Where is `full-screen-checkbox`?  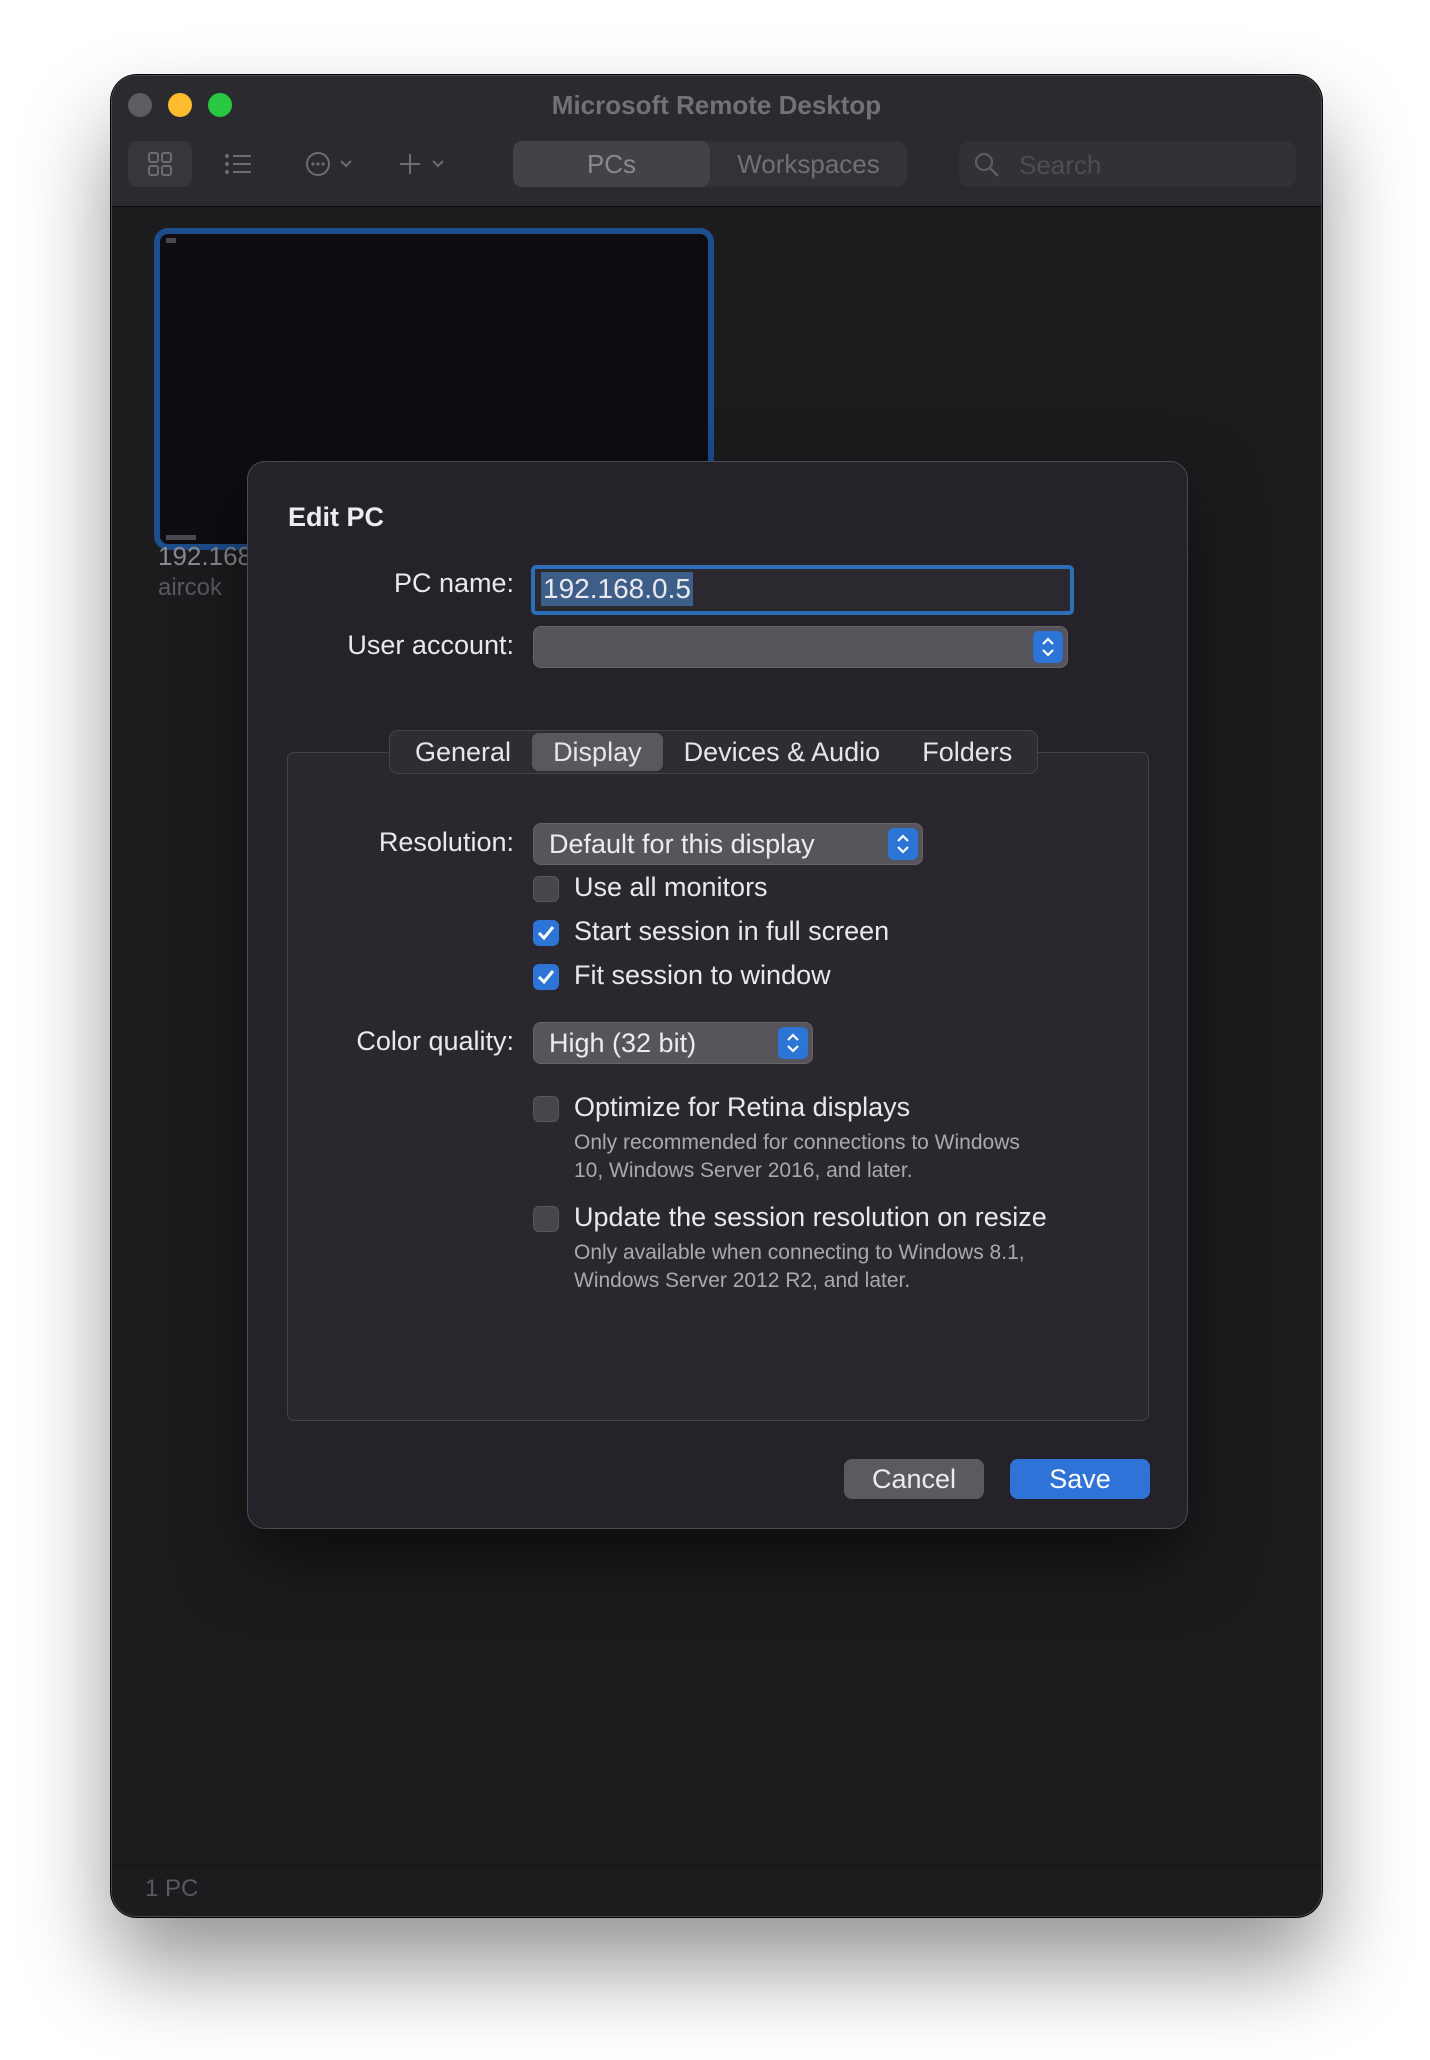
full-screen-checkbox is located at coordinates (546, 933).